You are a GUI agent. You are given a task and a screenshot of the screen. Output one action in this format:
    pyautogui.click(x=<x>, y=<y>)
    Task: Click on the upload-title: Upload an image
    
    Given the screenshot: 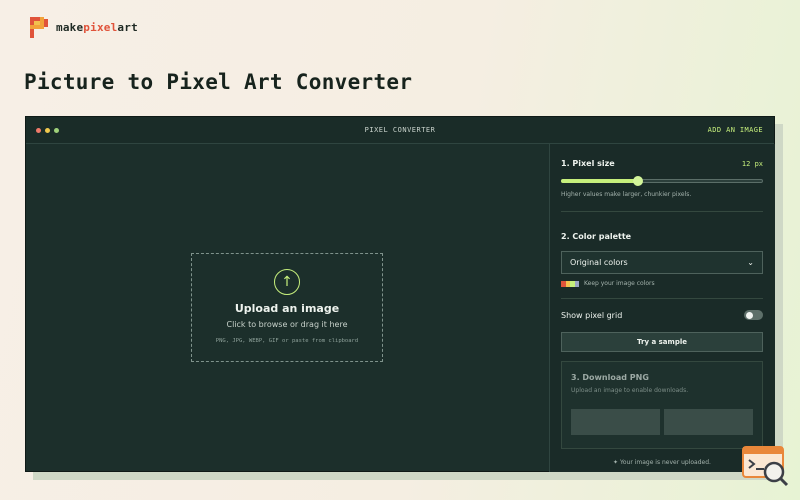 What is the action you would take?
    pyautogui.click(x=287, y=308)
    